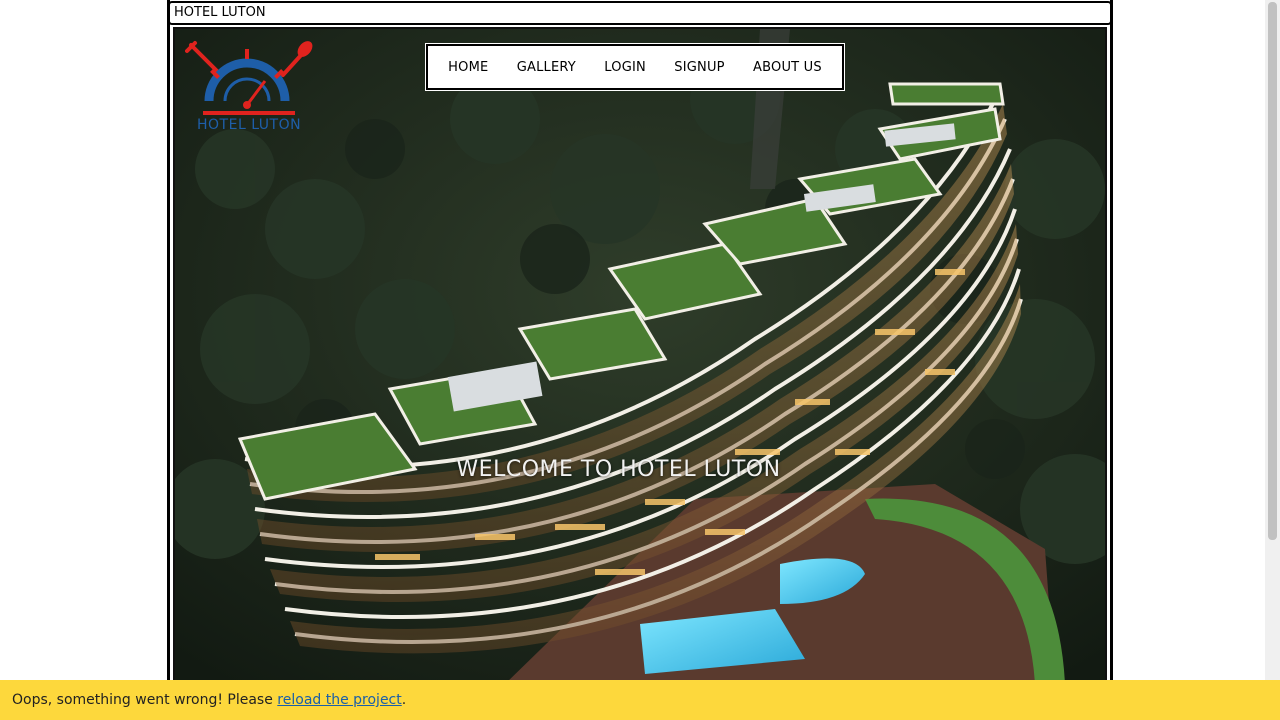 The height and width of the screenshot is (720, 1280). I want to click on site-title: HOTEL LUTON, so click(220, 12).